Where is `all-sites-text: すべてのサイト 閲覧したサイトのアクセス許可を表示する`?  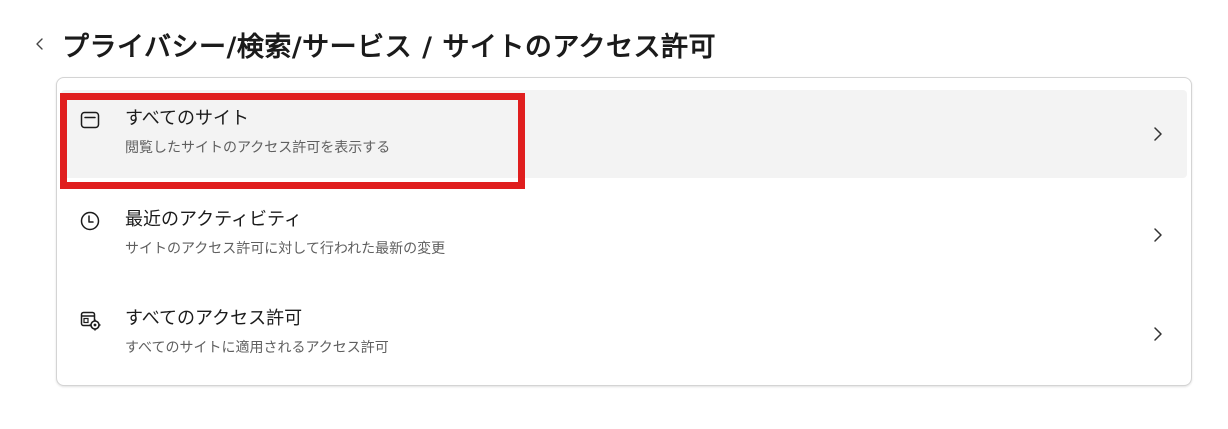 all-sites-text: すべてのサイト 閲覧したサイトのアクセス許可を表示する is located at coordinates (257, 132).